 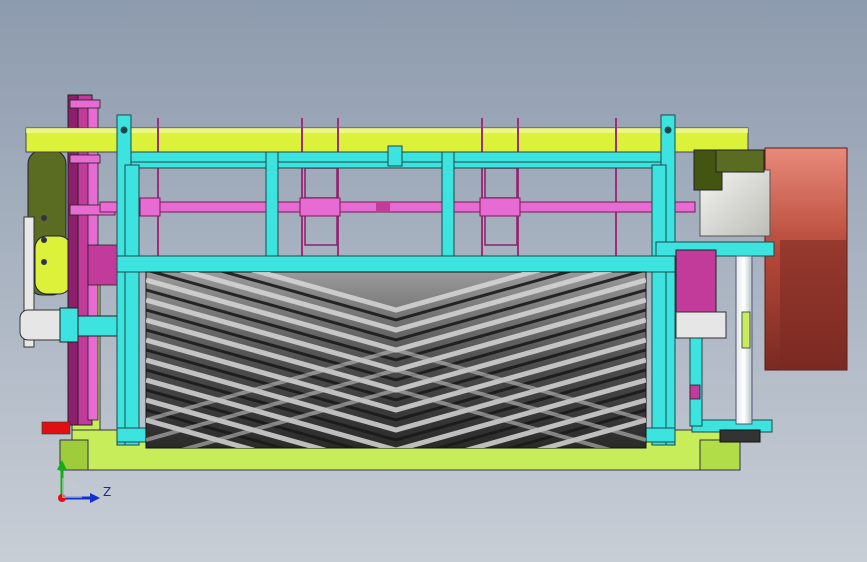 What do you see at coordinates (387, 140) in the screenshot?
I see `top-beam` at bounding box center [387, 140].